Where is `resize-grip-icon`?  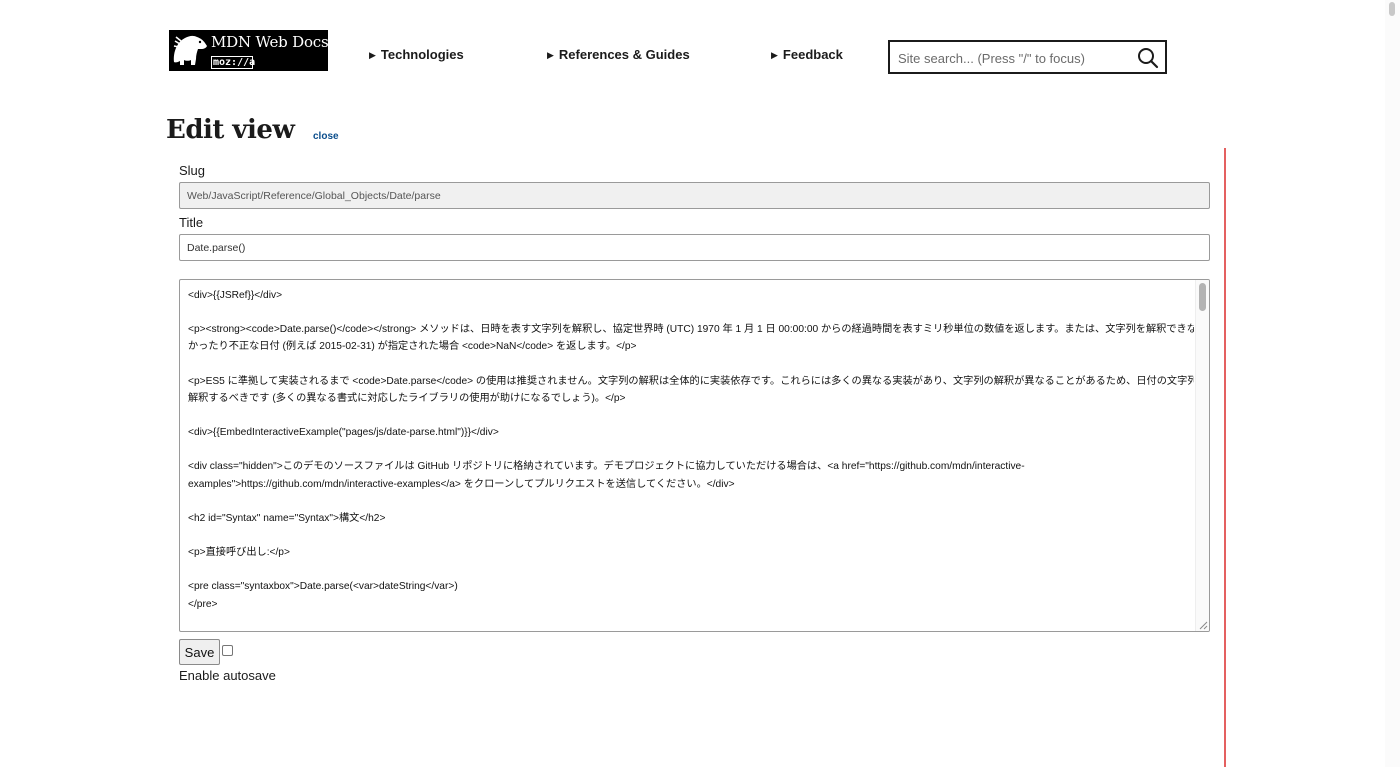 resize-grip-icon is located at coordinates (1203, 625).